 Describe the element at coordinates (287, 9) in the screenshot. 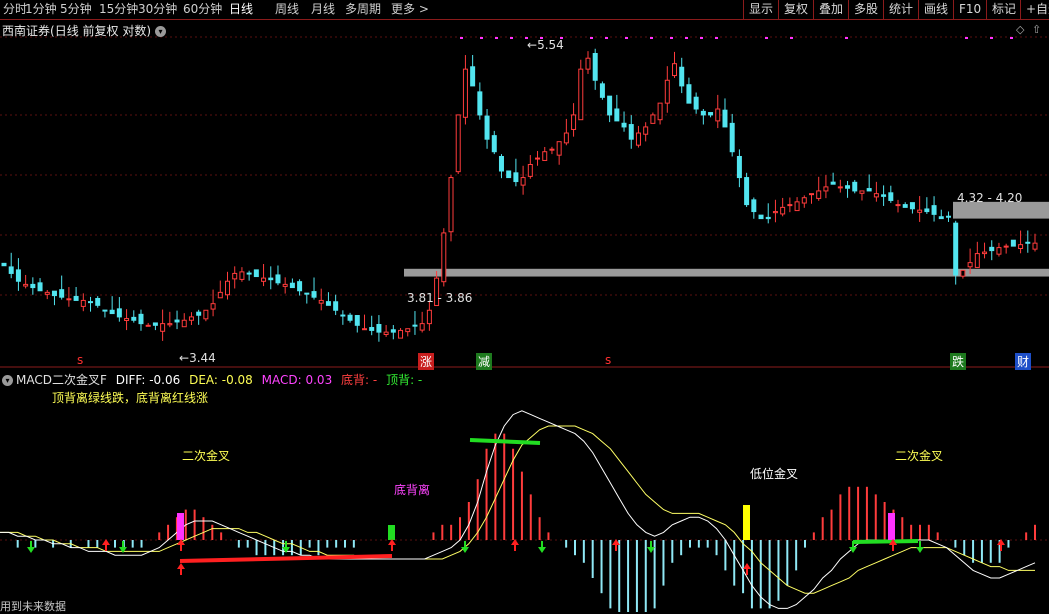

I see `period-tab-7: 周线` at that location.